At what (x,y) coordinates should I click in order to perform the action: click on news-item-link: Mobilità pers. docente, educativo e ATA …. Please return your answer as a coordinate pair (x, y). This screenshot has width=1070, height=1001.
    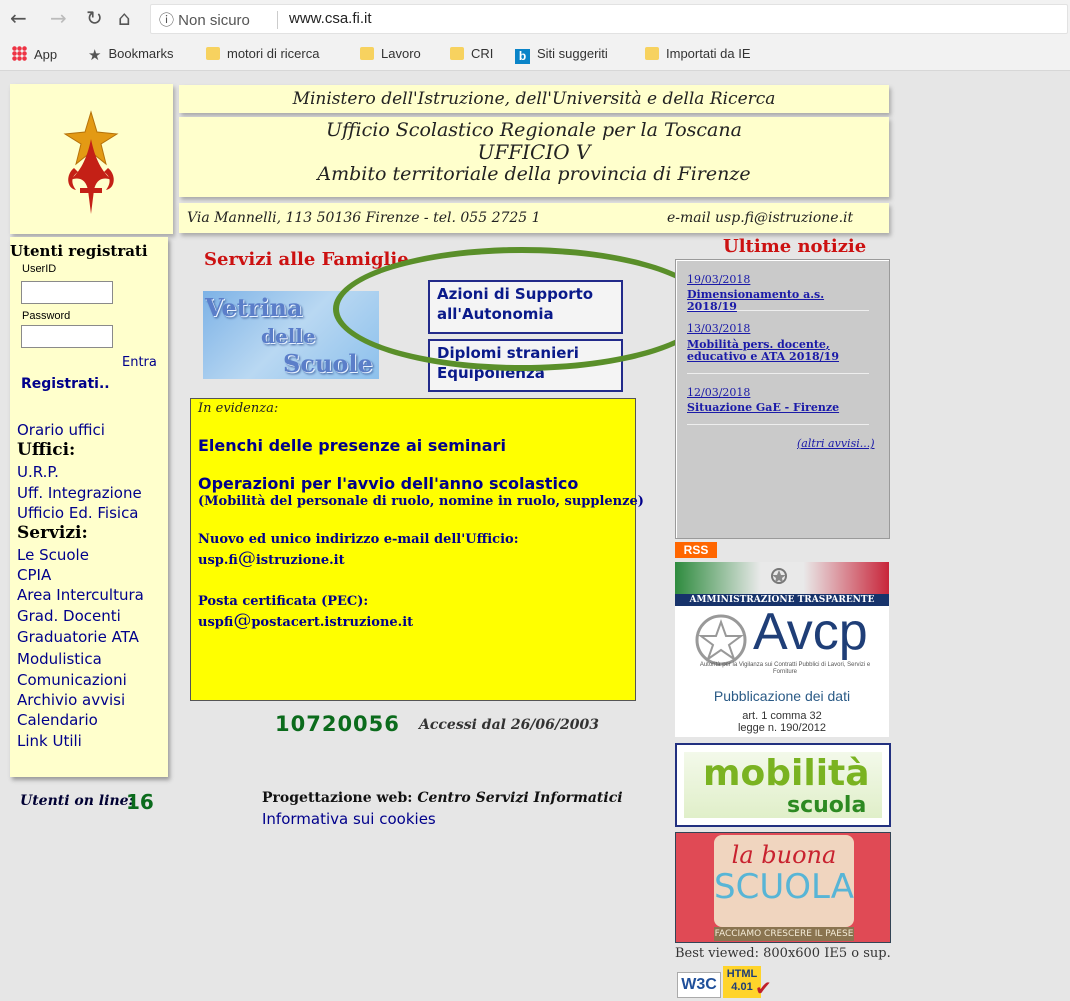
    Looking at the image, I should click on (777, 351).